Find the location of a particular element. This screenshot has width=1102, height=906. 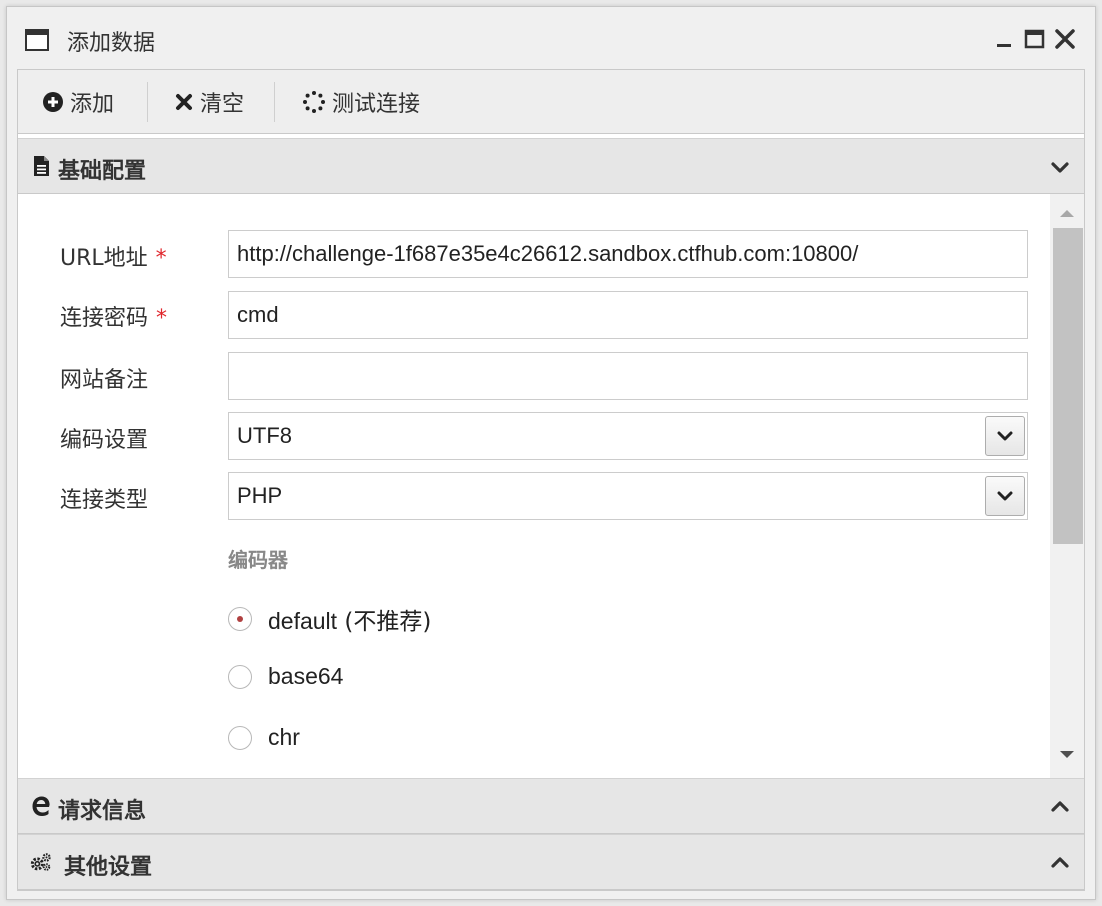

encoder-option-base64: base64 is located at coordinates (285, 676).